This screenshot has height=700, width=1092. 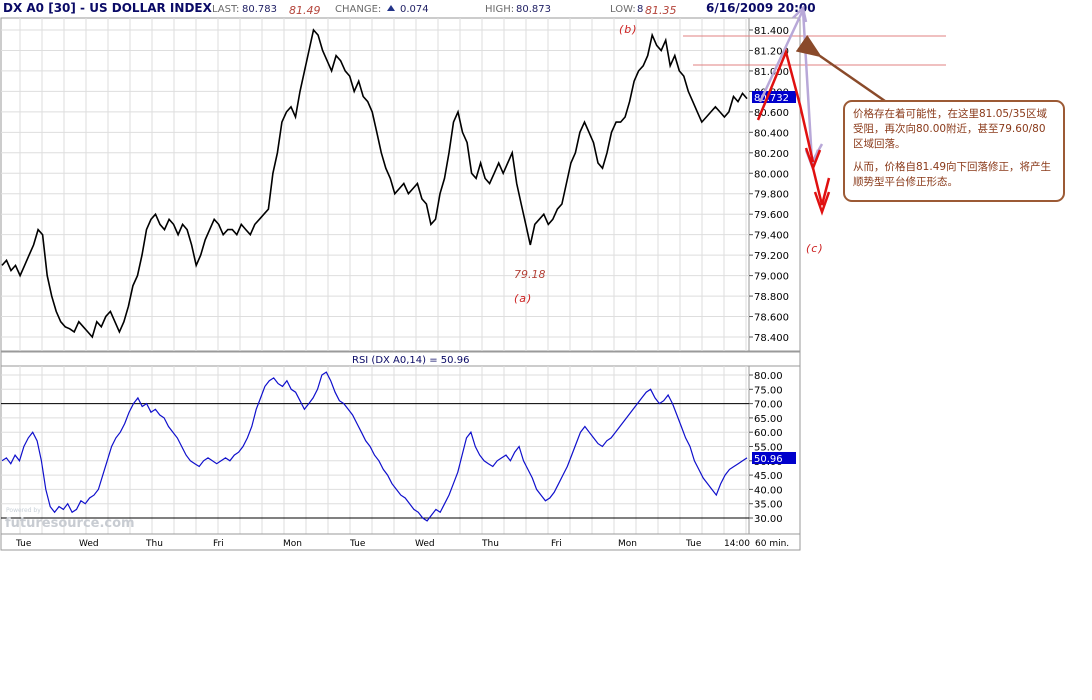 What do you see at coordinates (771, 174) in the screenshot?
I see `price-tick-label: 80.000` at bounding box center [771, 174].